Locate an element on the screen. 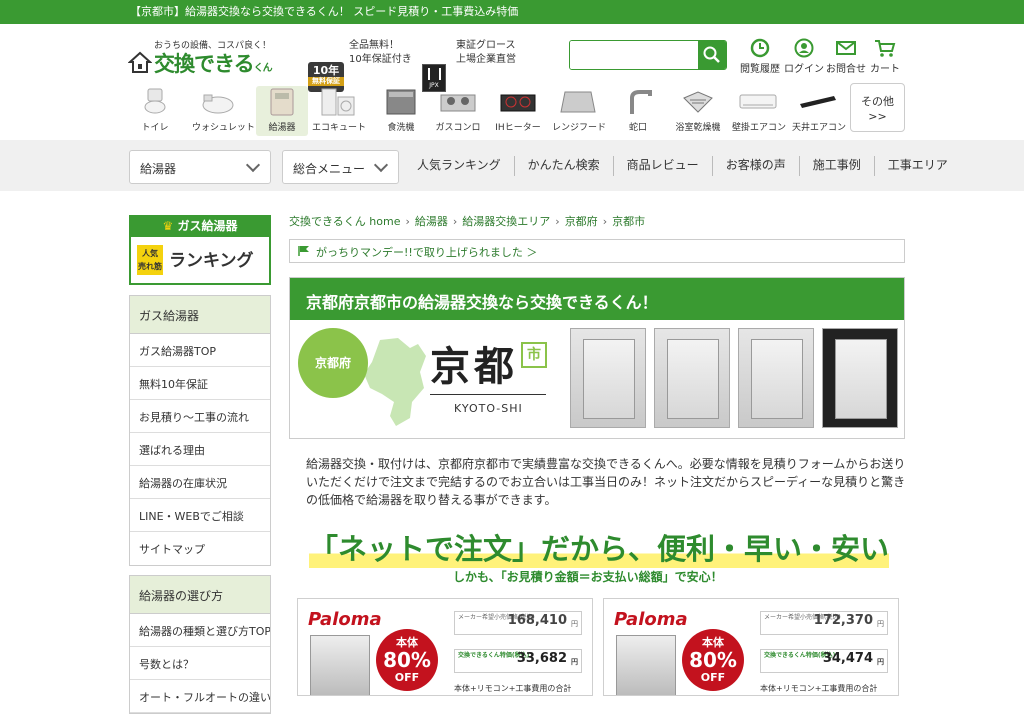 Image resolution: width=1024 pixels, height=714 pixels. nav-link-area: 工事エリア is located at coordinates (917, 166).